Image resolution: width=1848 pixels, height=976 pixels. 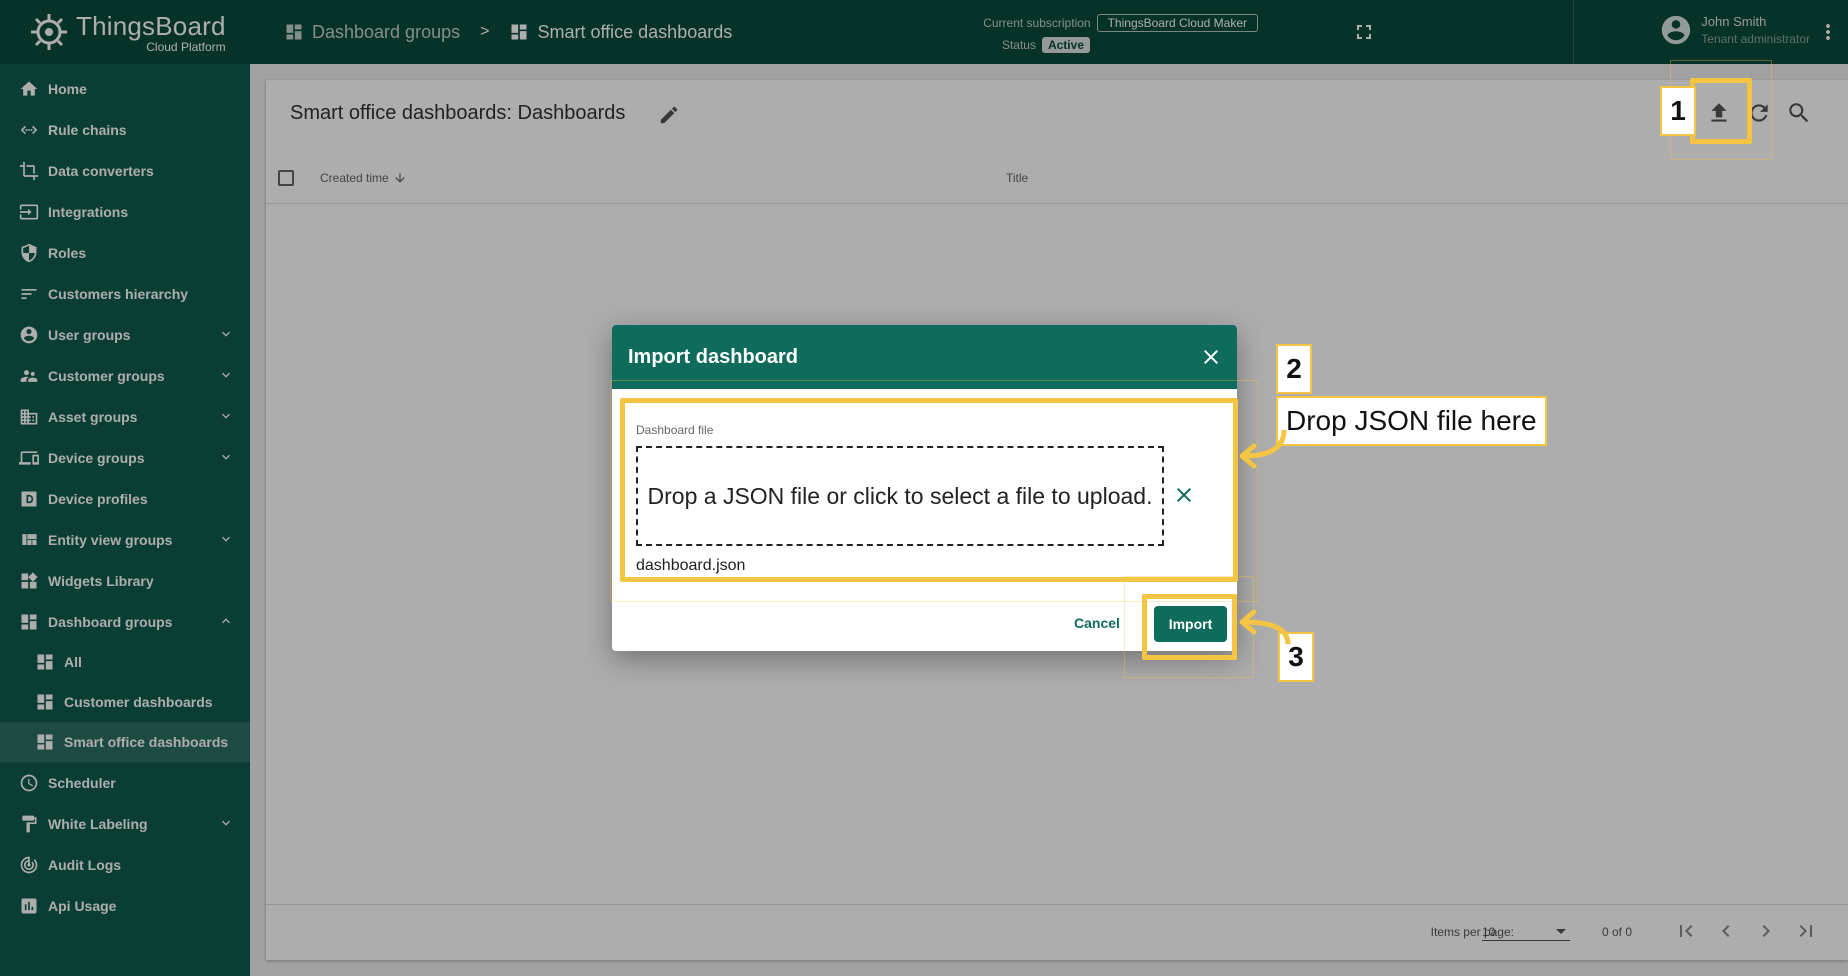 I want to click on close-icon, so click(x=1211, y=357).